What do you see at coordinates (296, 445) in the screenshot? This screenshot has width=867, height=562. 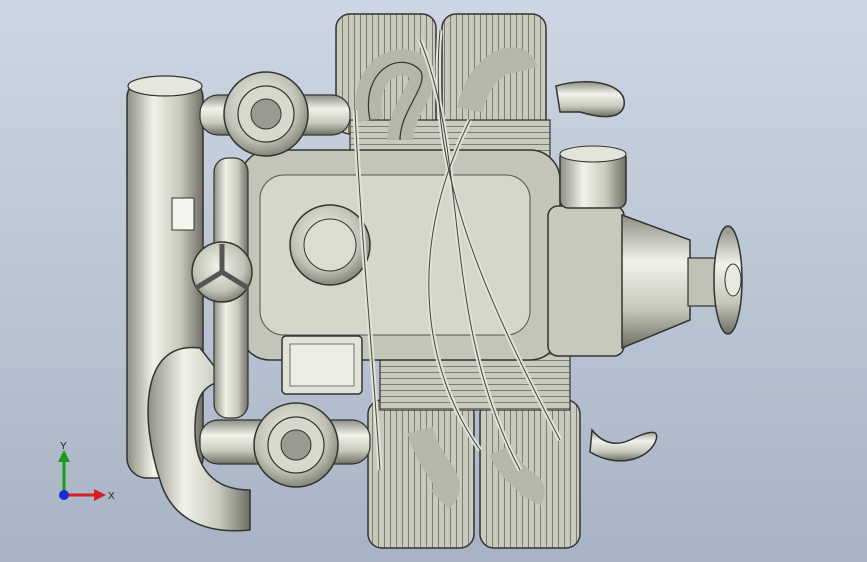 I see `carburetor-lower` at bounding box center [296, 445].